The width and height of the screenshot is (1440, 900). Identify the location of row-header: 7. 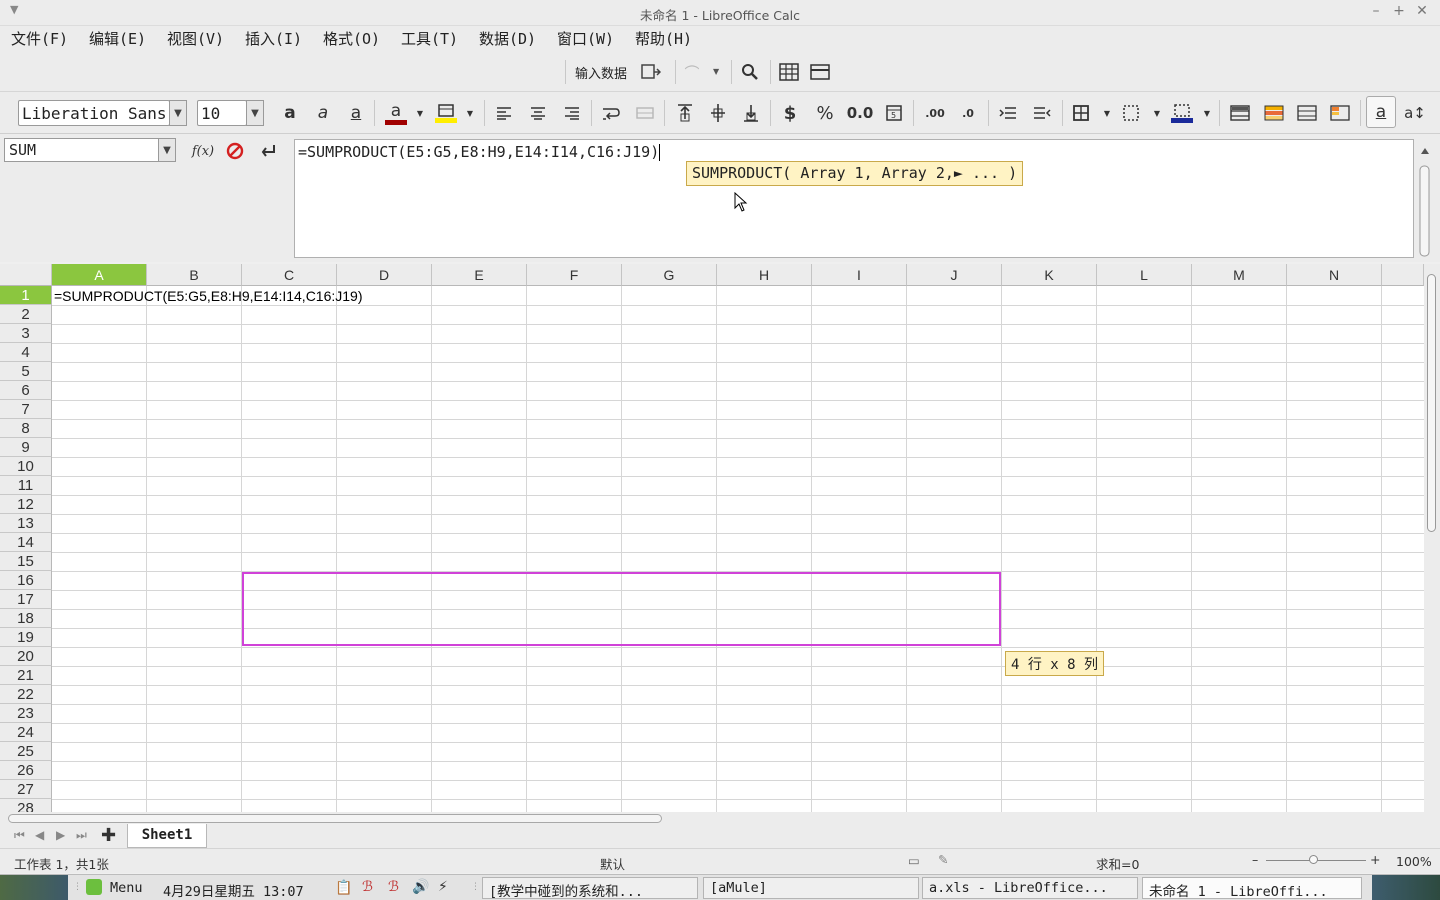
(26, 409).